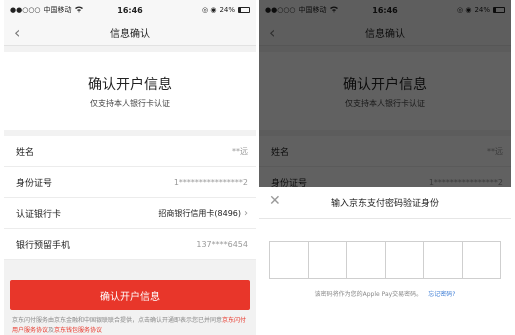 This screenshot has width=515, height=335. Describe the element at coordinates (78, 330) in the screenshot. I see `wallet-agreement-link: 京东钱包服务协议` at that location.